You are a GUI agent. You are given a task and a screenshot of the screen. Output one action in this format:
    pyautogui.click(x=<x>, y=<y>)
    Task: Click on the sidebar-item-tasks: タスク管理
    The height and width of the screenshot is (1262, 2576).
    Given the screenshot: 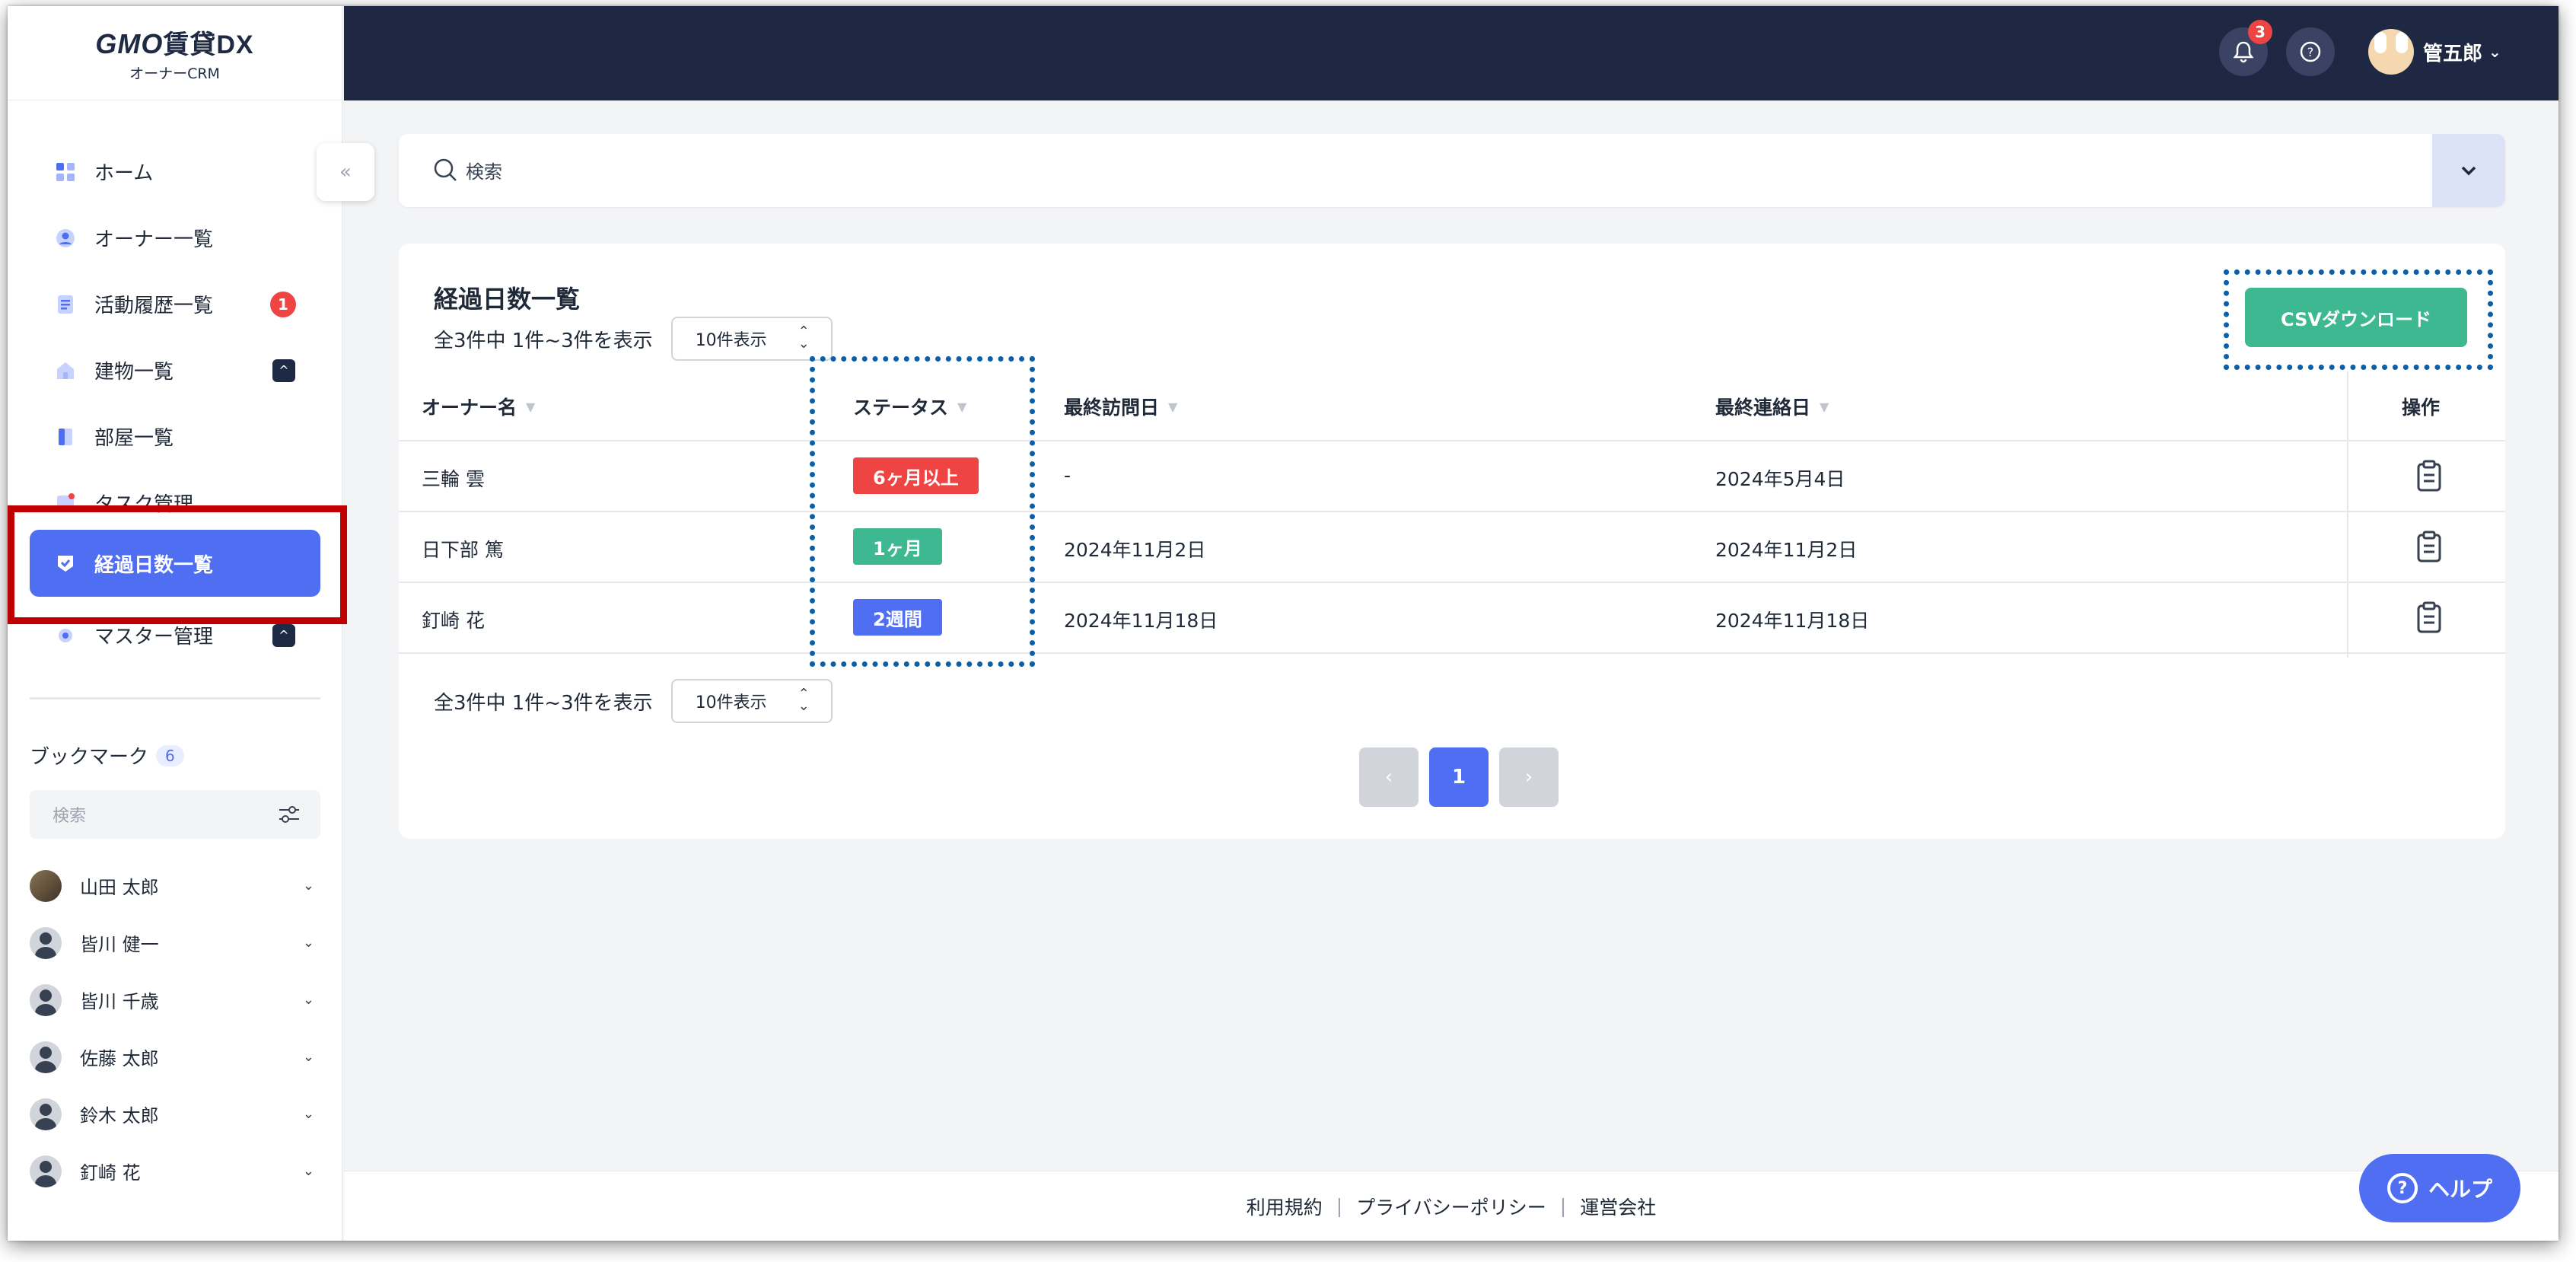 What is the action you would take?
    pyautogui.click(x=175, y=503)
    